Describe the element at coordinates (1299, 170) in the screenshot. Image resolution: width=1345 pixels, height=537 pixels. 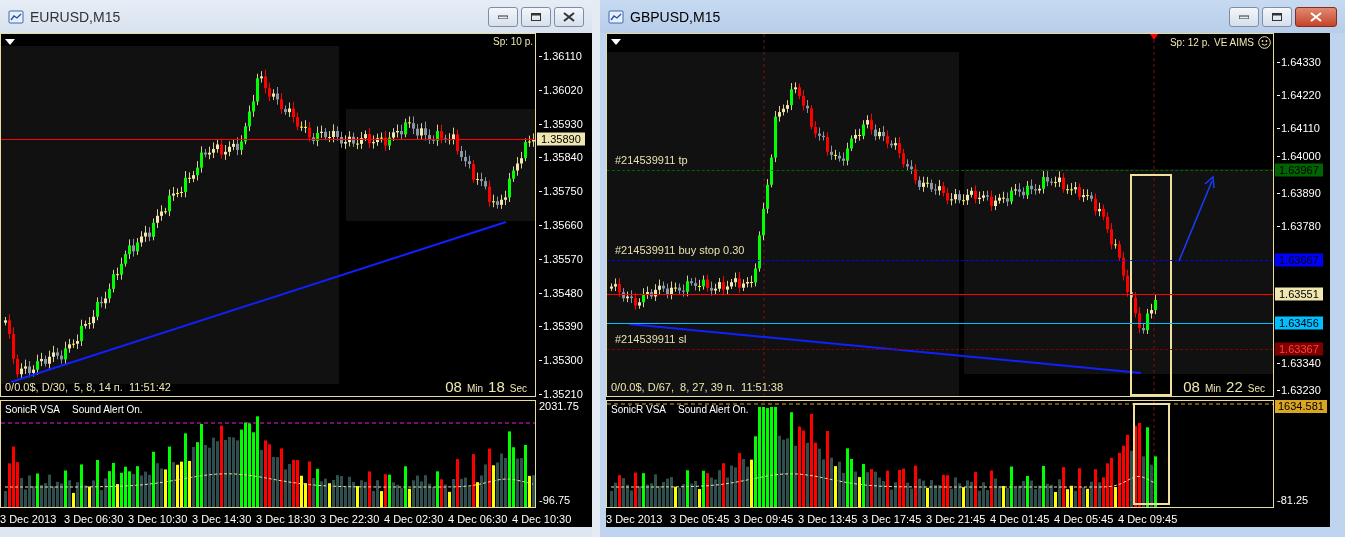
I see `price-badge: 1.63967` at that location.